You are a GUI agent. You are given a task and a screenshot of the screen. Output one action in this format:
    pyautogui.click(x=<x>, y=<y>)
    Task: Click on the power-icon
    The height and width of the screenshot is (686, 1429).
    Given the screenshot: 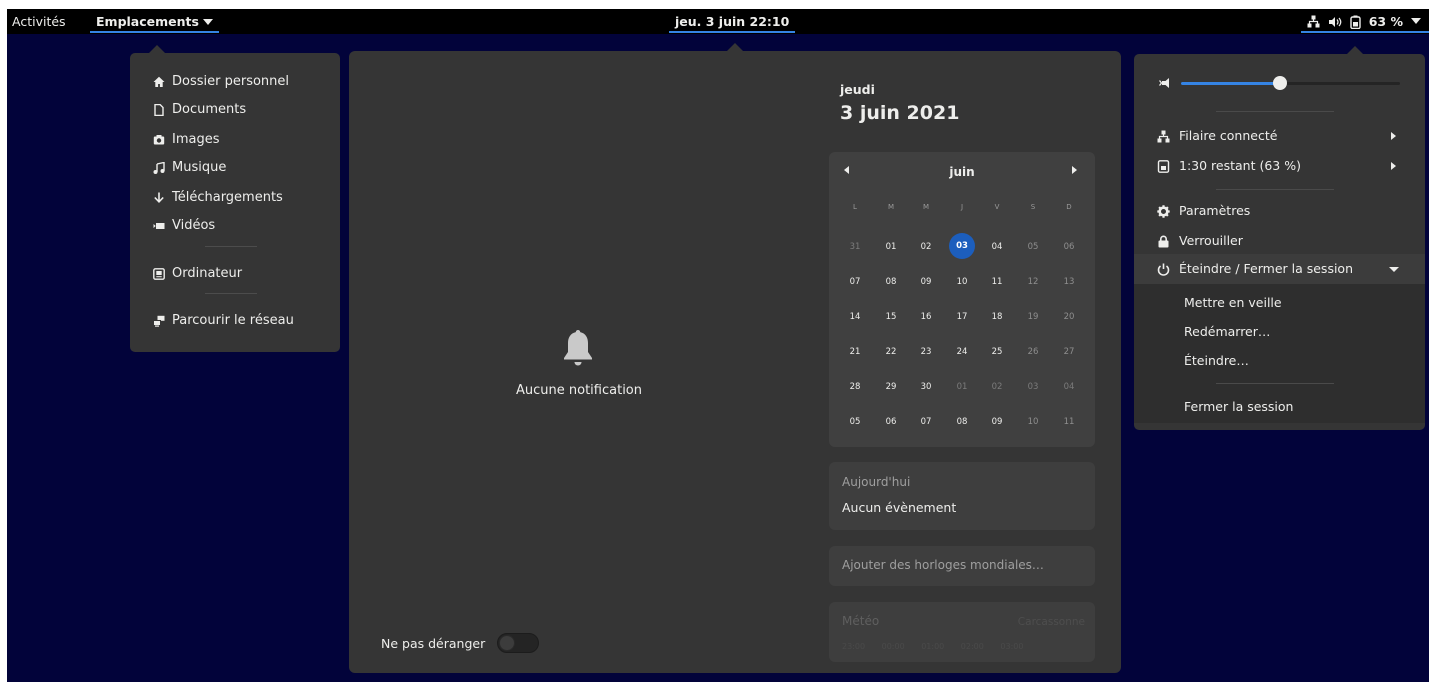 What is the action you would take?
    pyautogui.click(x=1163, y=269)
    